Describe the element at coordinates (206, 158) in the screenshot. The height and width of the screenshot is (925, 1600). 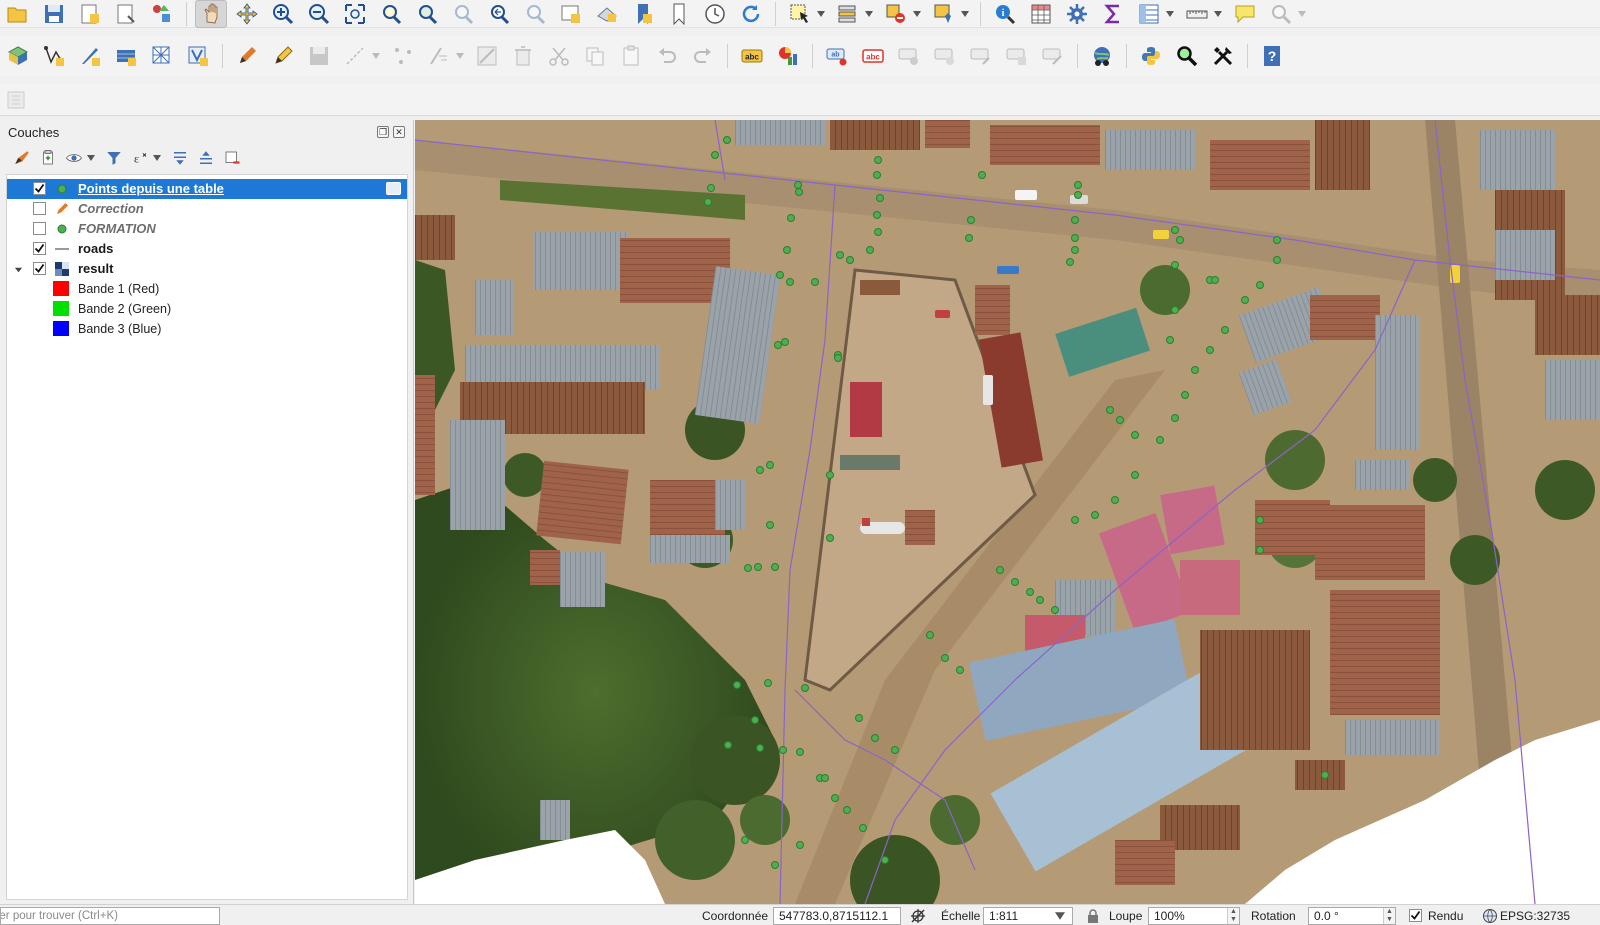
I see `collapse-all-icon` at that location.